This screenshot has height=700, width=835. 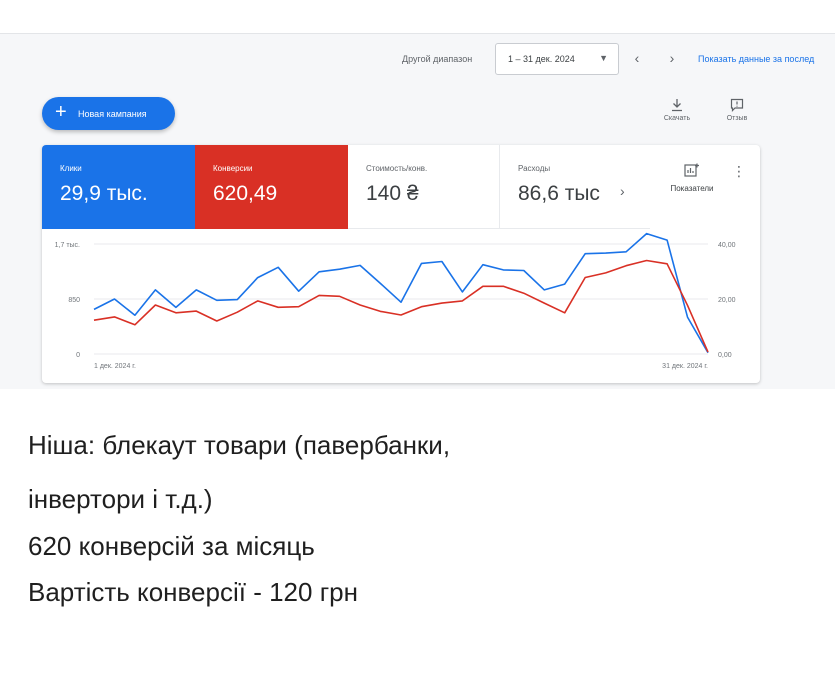 I want to click on annotation-line-3: 620 конверсій за місяць, so click(x=171, y=546).